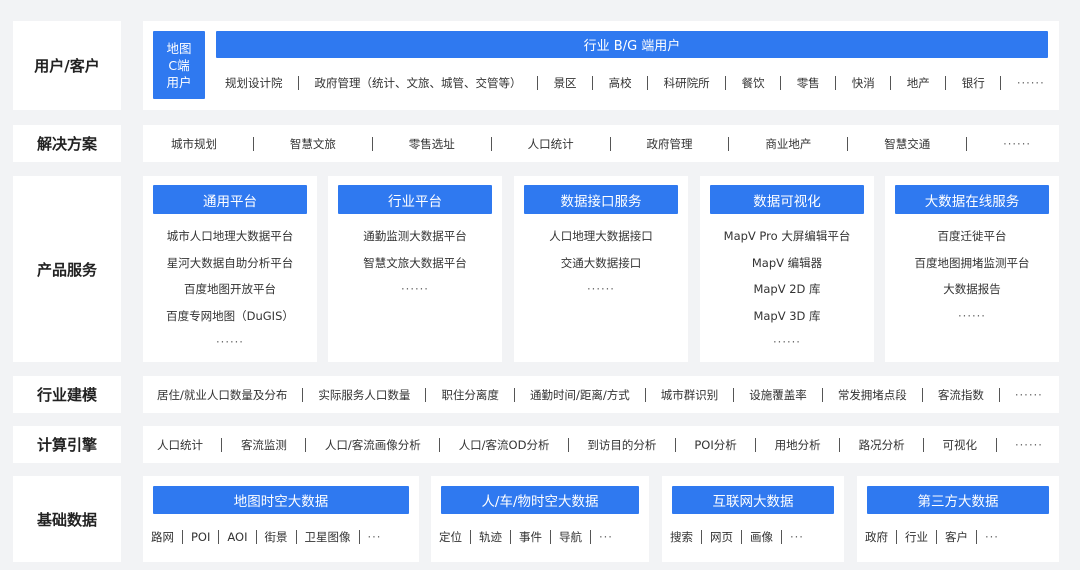 The height and width of the screenshot is (570, 1080). Describe the element at coordinates (504, 444) in the screenshot. I see `list-item: 人口/客流OD分析` at that location.